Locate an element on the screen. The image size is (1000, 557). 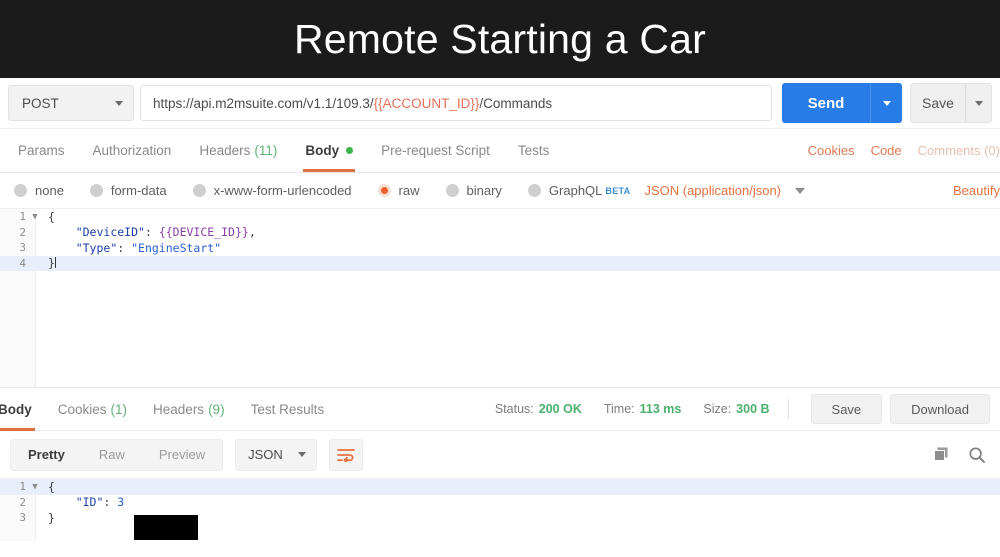
tab-tests: Tests is located at coordinates (534, 150).